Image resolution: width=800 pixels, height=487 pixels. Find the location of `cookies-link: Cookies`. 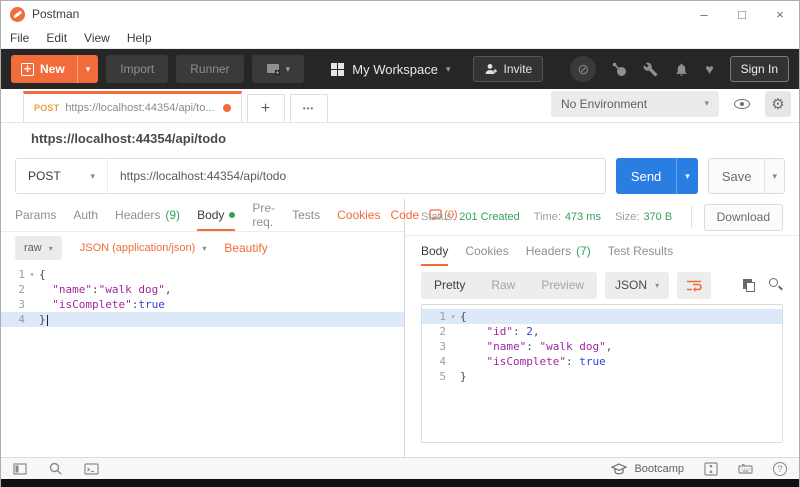

cookies-link: Cookies is located at coordinates (358, 215).